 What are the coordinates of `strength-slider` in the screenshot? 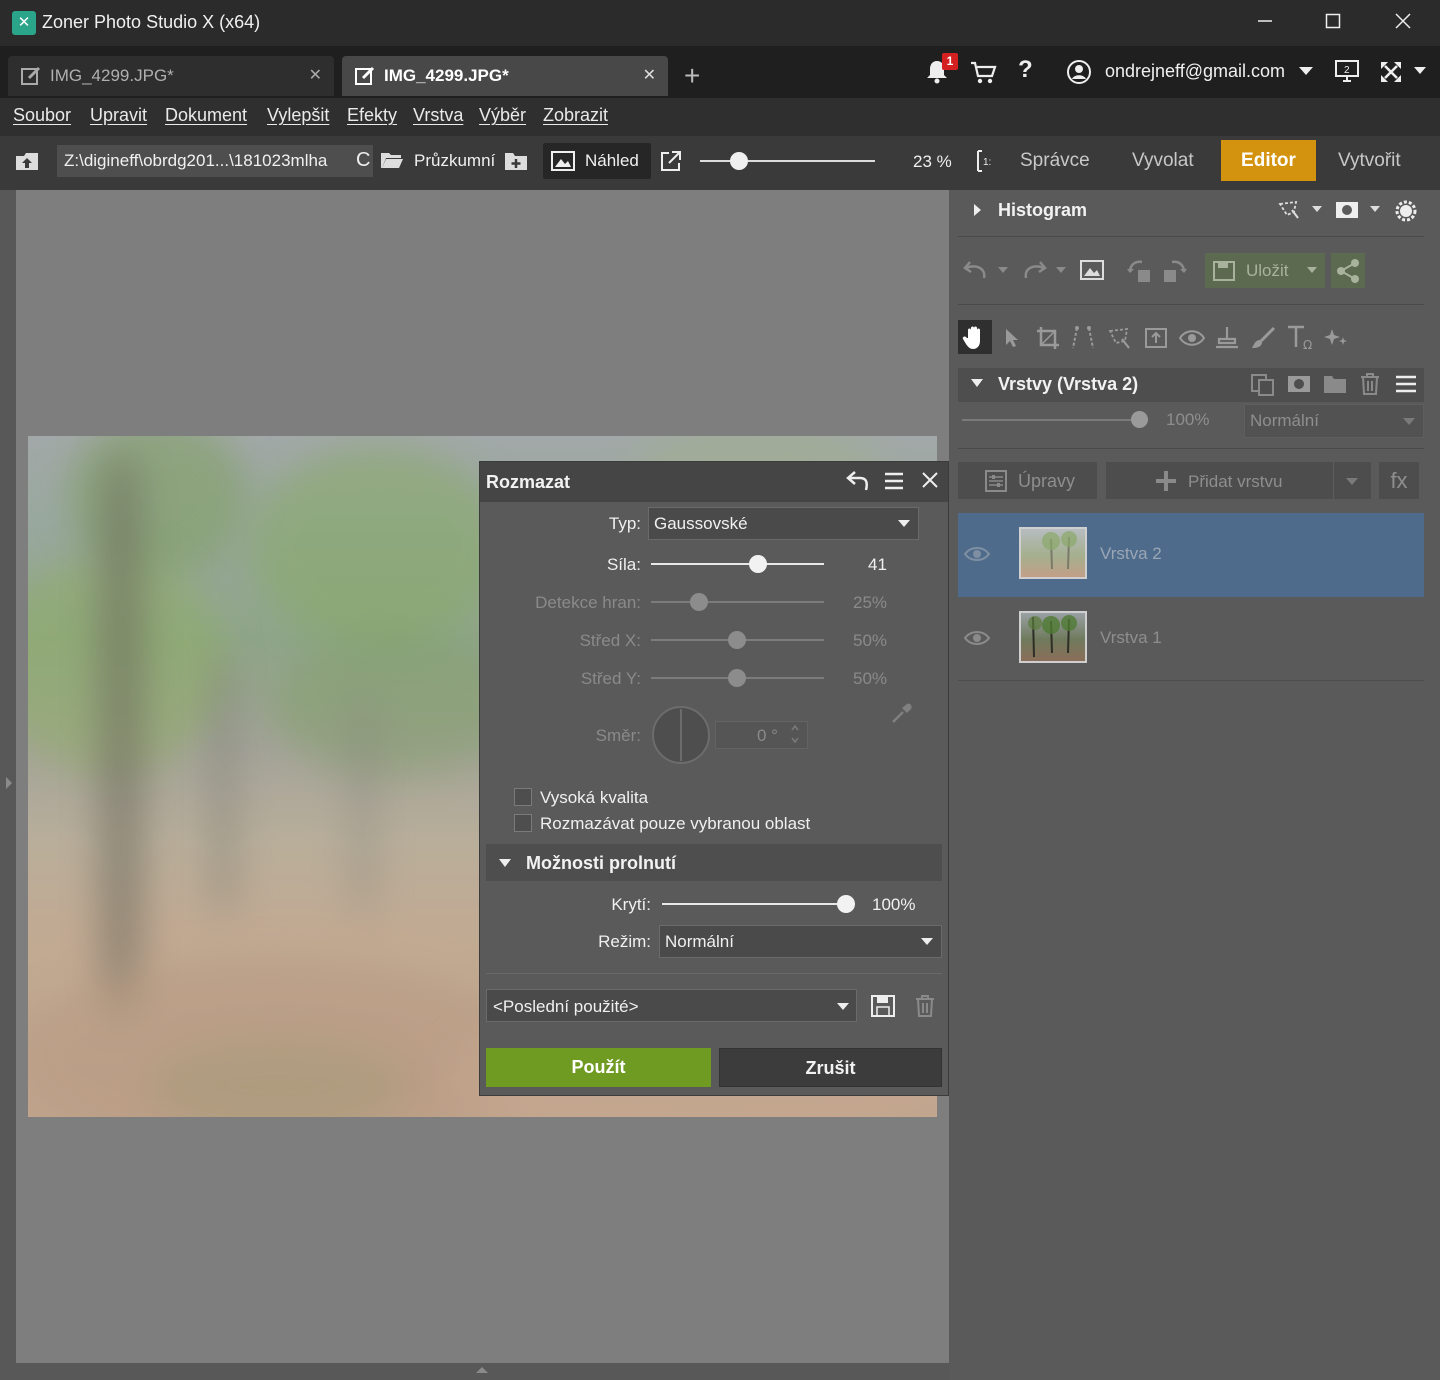 It's located at (737, 564).